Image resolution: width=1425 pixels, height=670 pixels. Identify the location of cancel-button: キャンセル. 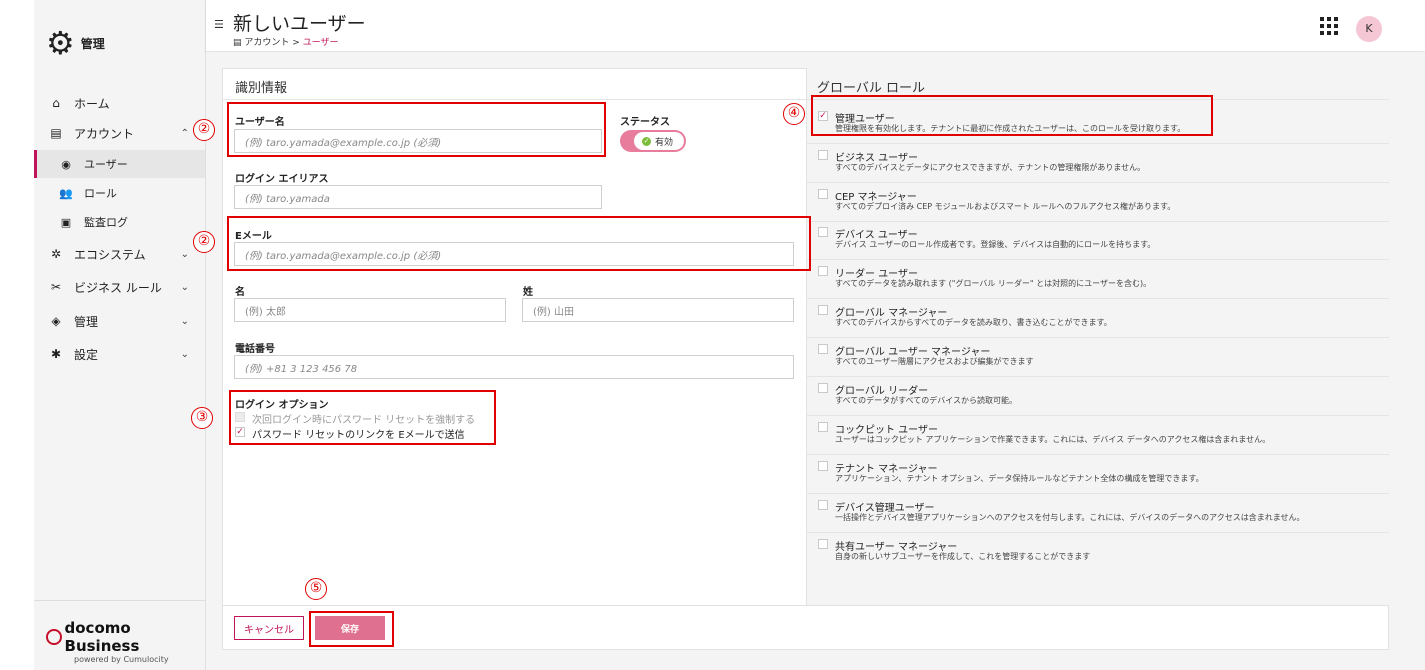
(269, 628).